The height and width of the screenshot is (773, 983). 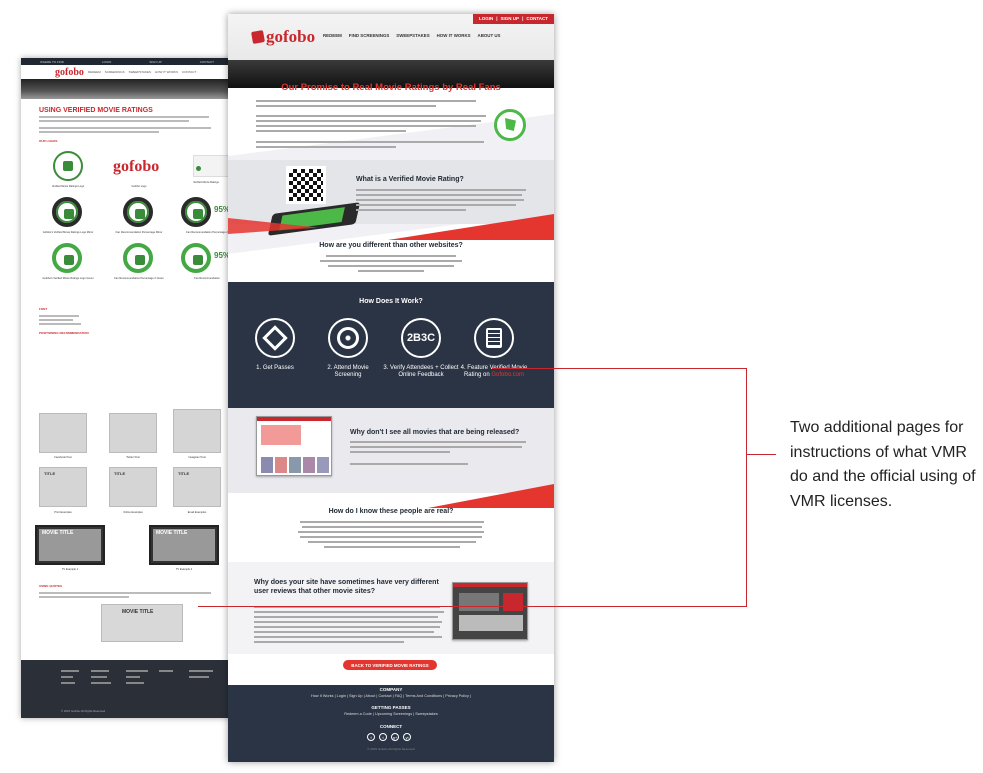 I want to click on back-topbar-item: SIGN UP, so click(x=155, y=62).